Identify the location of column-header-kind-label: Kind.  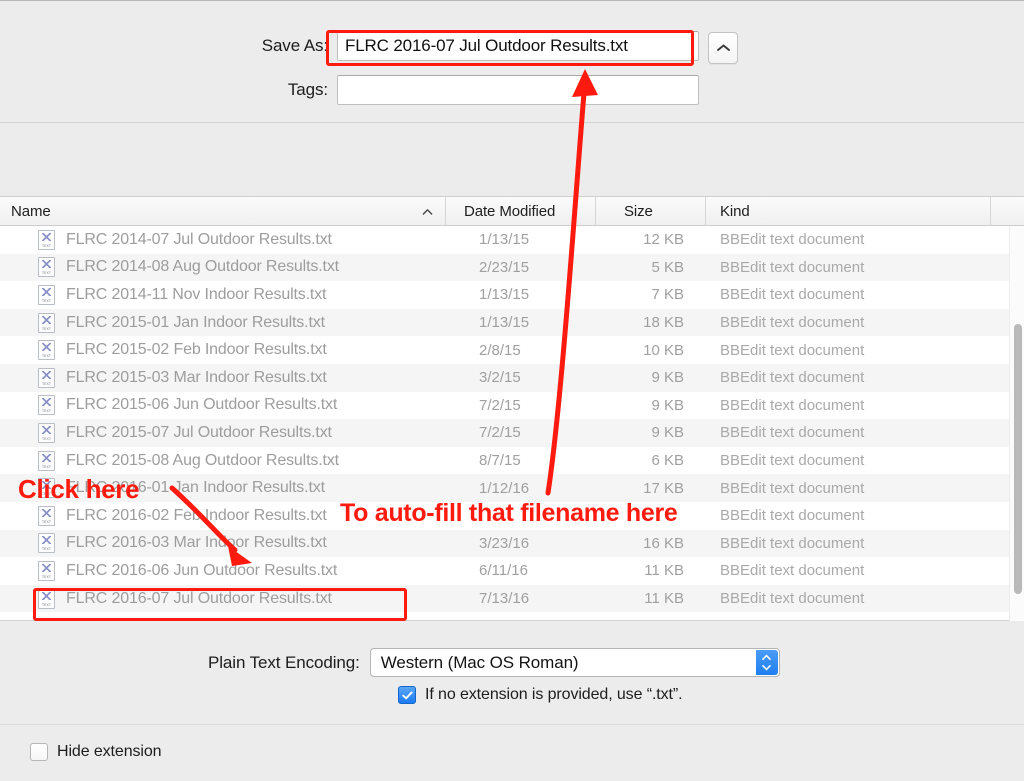
(735, 211).